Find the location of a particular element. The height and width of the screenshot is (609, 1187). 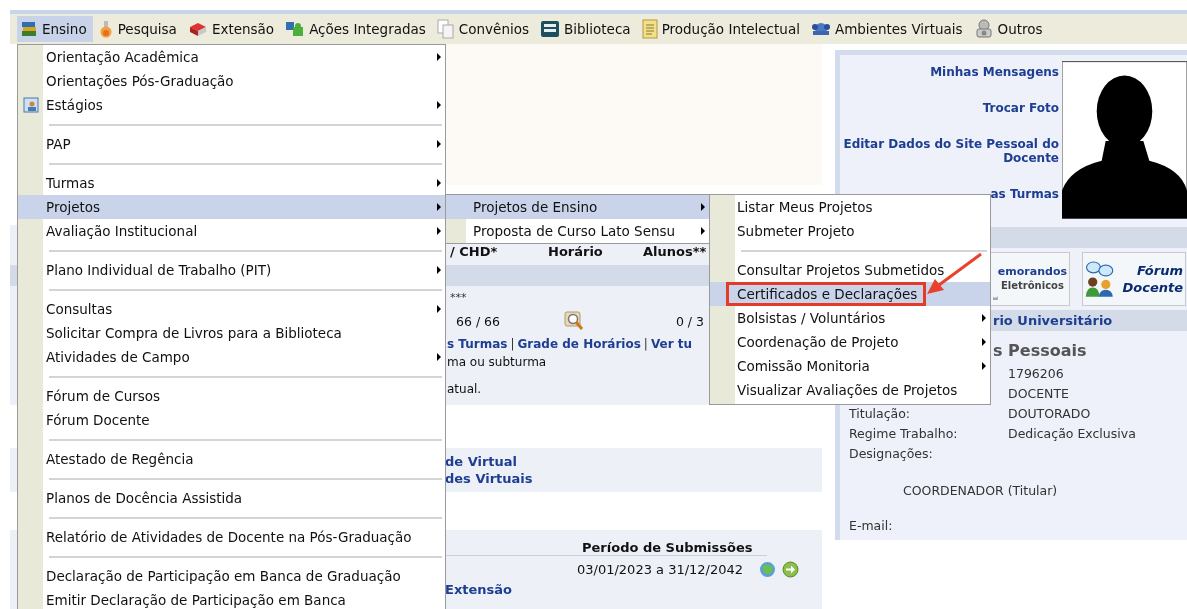

table-cell-text: 0 / 3 is located at coordinates (689, 321).